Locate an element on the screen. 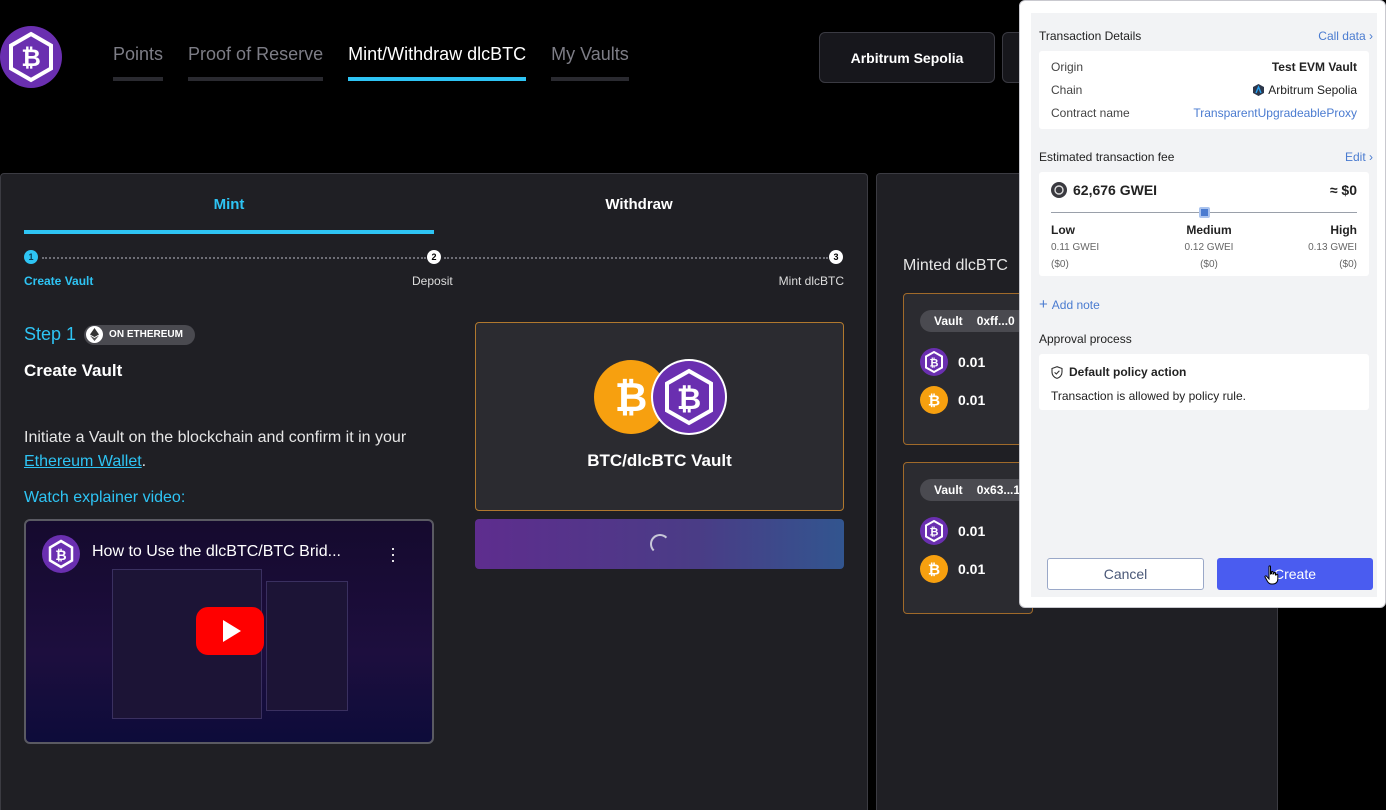  minted-title: Minted dlcBTC is located at coordinates (955, 265).